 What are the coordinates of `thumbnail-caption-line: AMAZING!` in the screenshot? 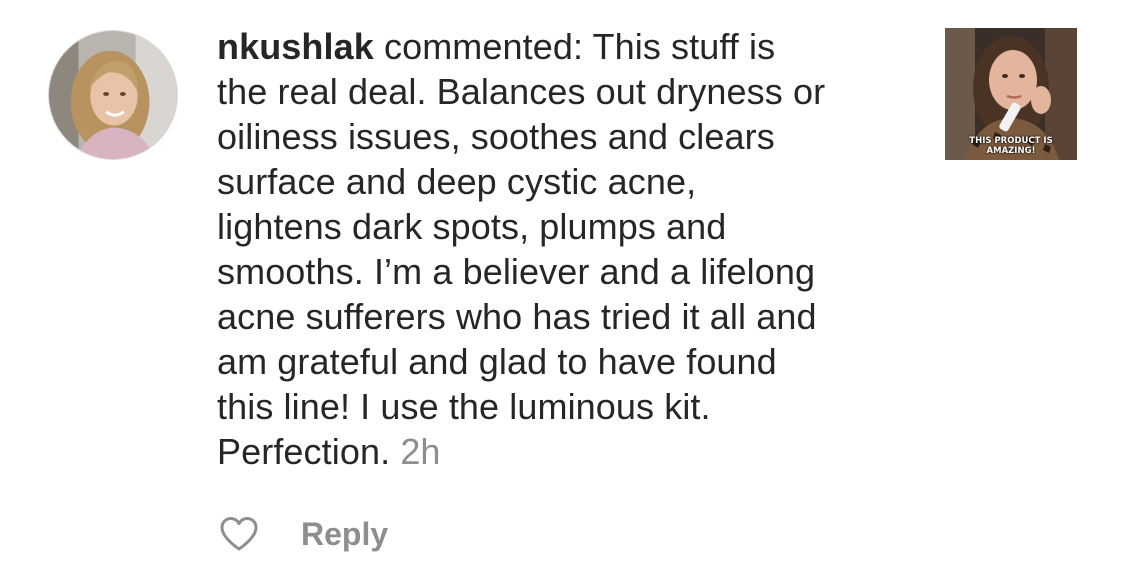 It's located at (1011, 151).